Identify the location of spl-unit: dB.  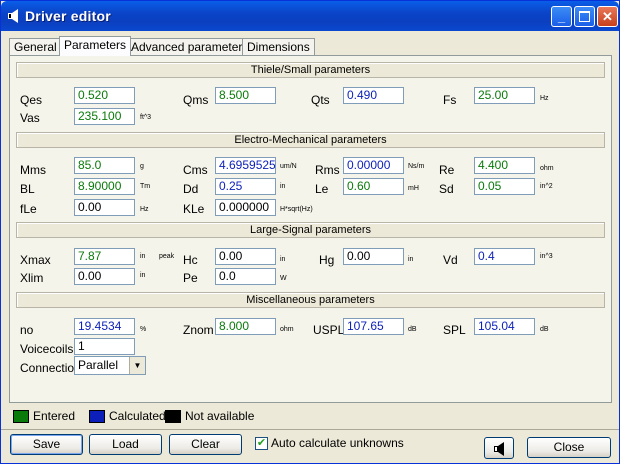
(544, 329).